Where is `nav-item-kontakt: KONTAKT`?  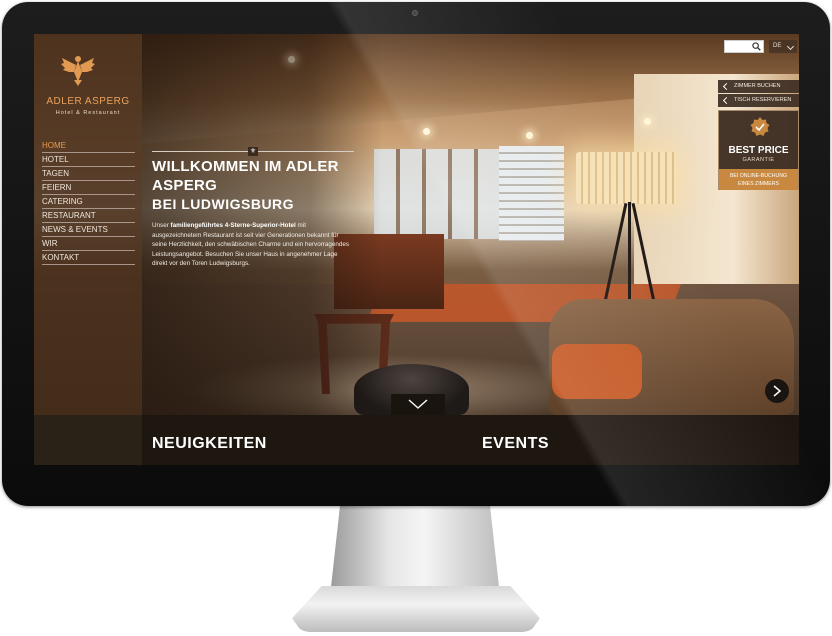
nav-item-kontakt: KONTAKT is located at coordinates (88, 258).